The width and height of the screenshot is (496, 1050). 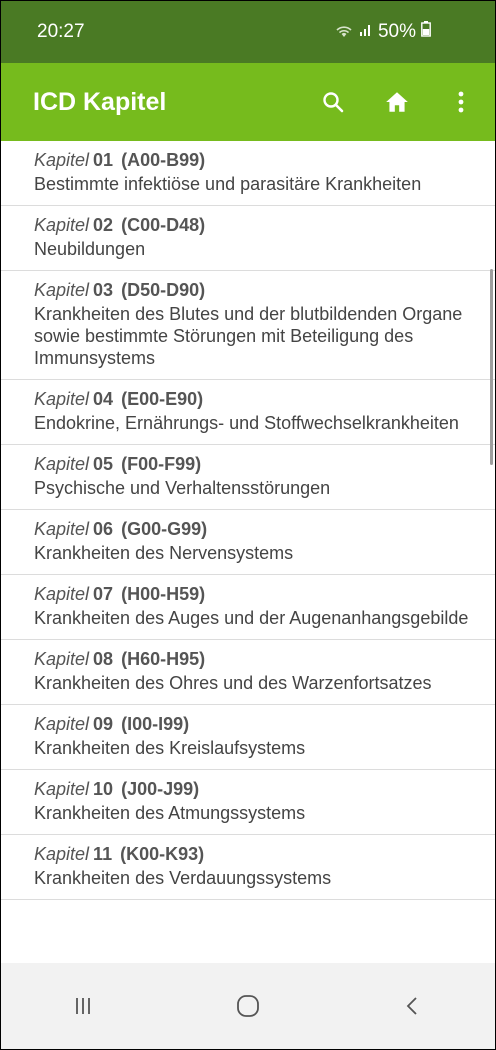 I want to click on chapter-range: (G00-G99), so click(x=164, y=529).